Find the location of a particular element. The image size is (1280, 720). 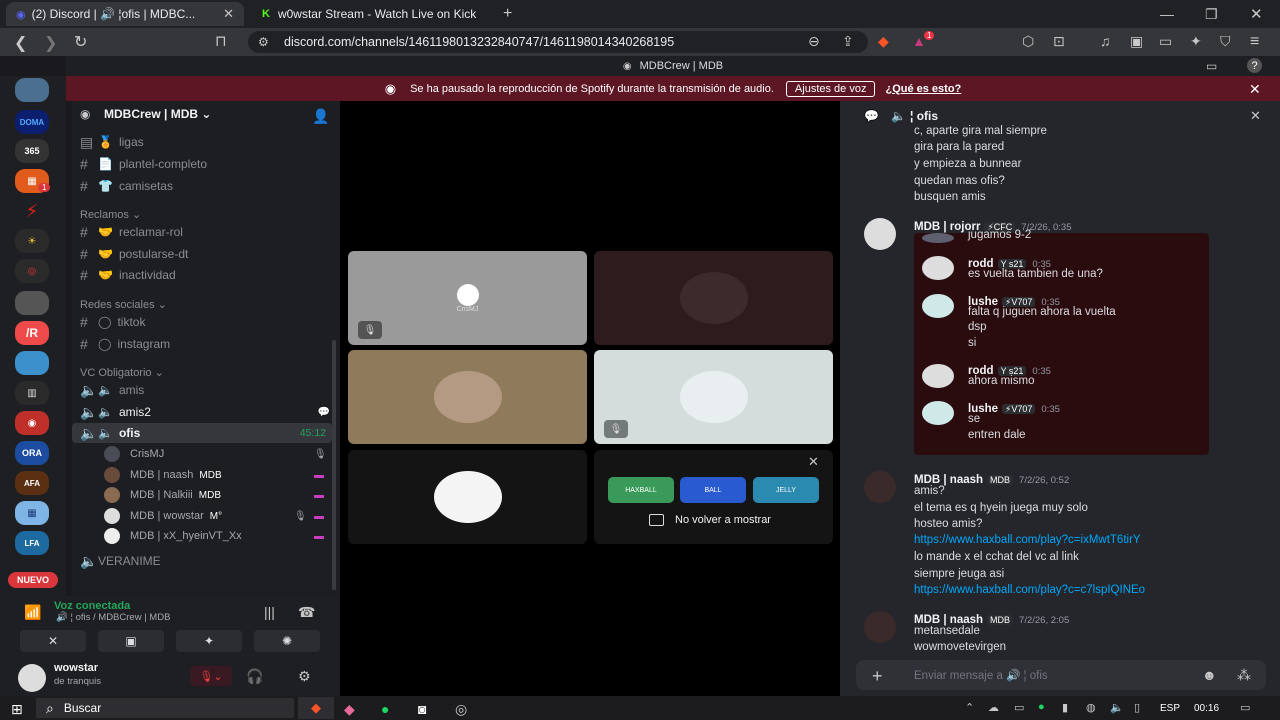

sidebar-scrollbar is located at coordinates (334, 465).